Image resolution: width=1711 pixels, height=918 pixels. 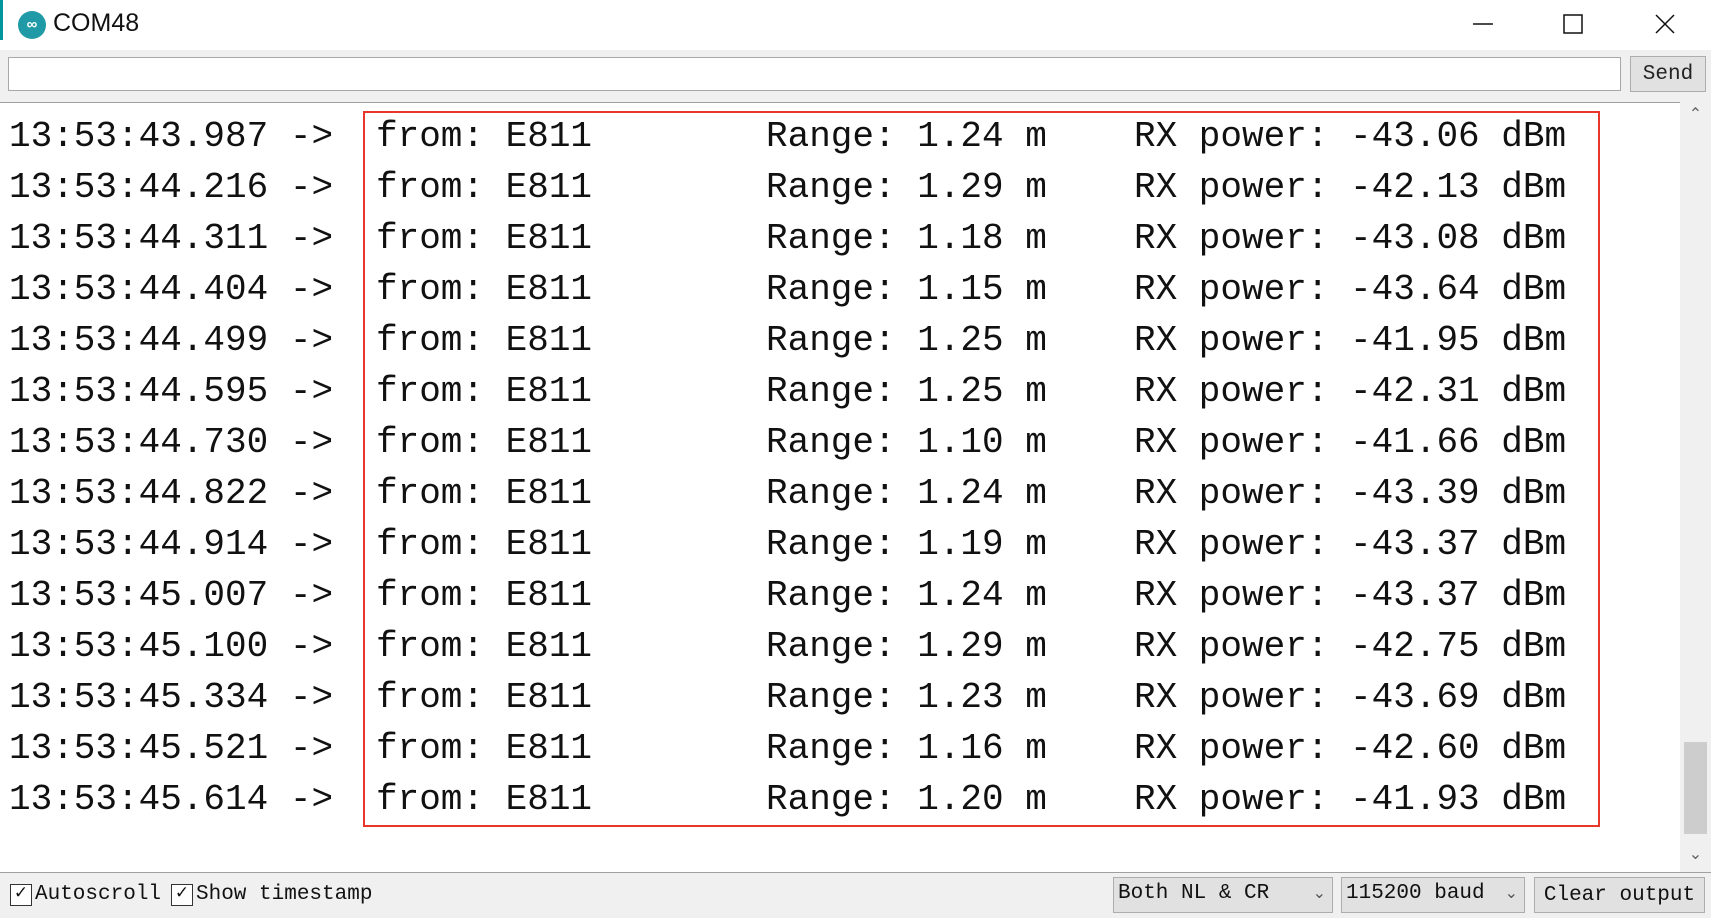 What do you see at coordinates (171, 799) in the screenshot?
I see `row-timestamp: 13:53:45.614 ->` at bounding box center [171, 799].